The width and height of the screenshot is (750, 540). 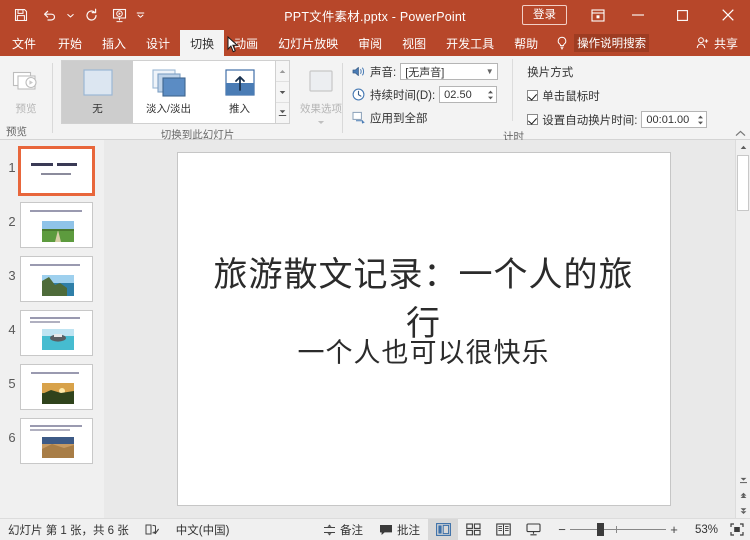 I want to click on advance-after-row: 设置自动换片时间: 00:01.00, so click(x=617, y=119).